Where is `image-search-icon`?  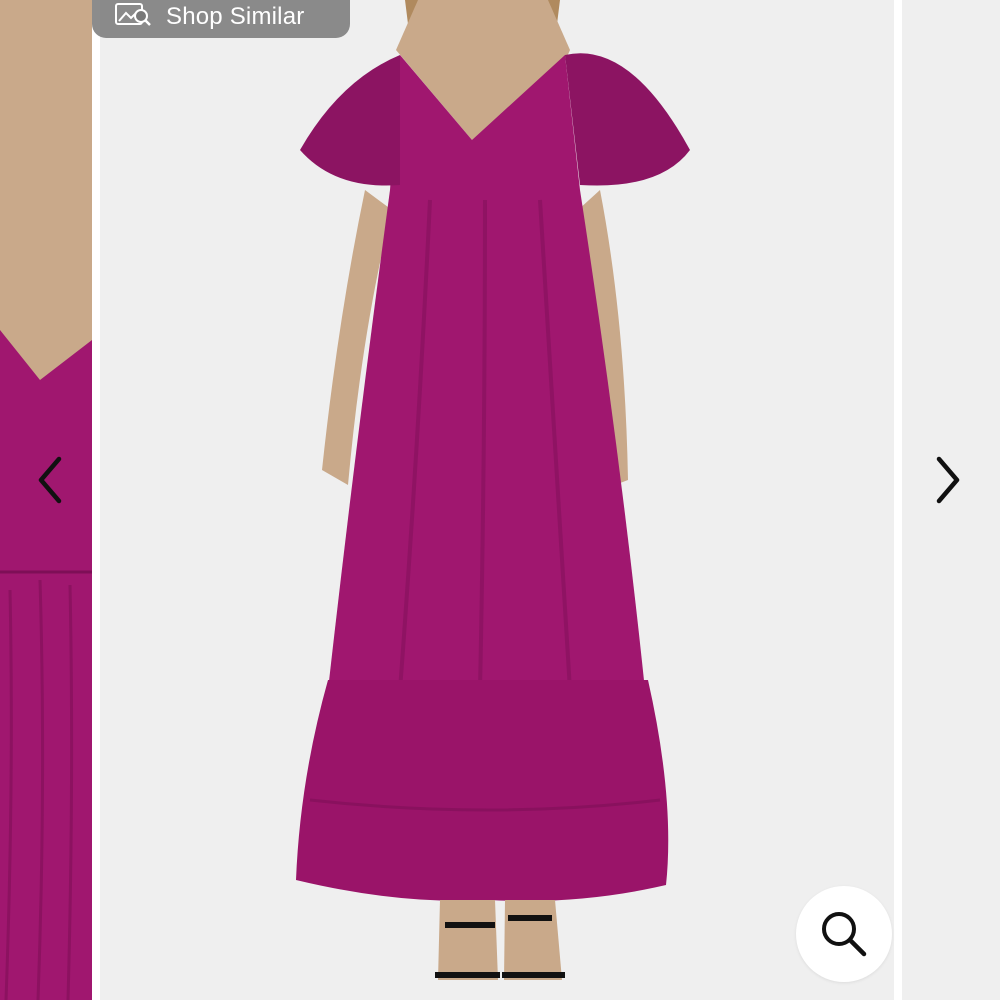
image-search-icon is located at coordinates (133, 16).